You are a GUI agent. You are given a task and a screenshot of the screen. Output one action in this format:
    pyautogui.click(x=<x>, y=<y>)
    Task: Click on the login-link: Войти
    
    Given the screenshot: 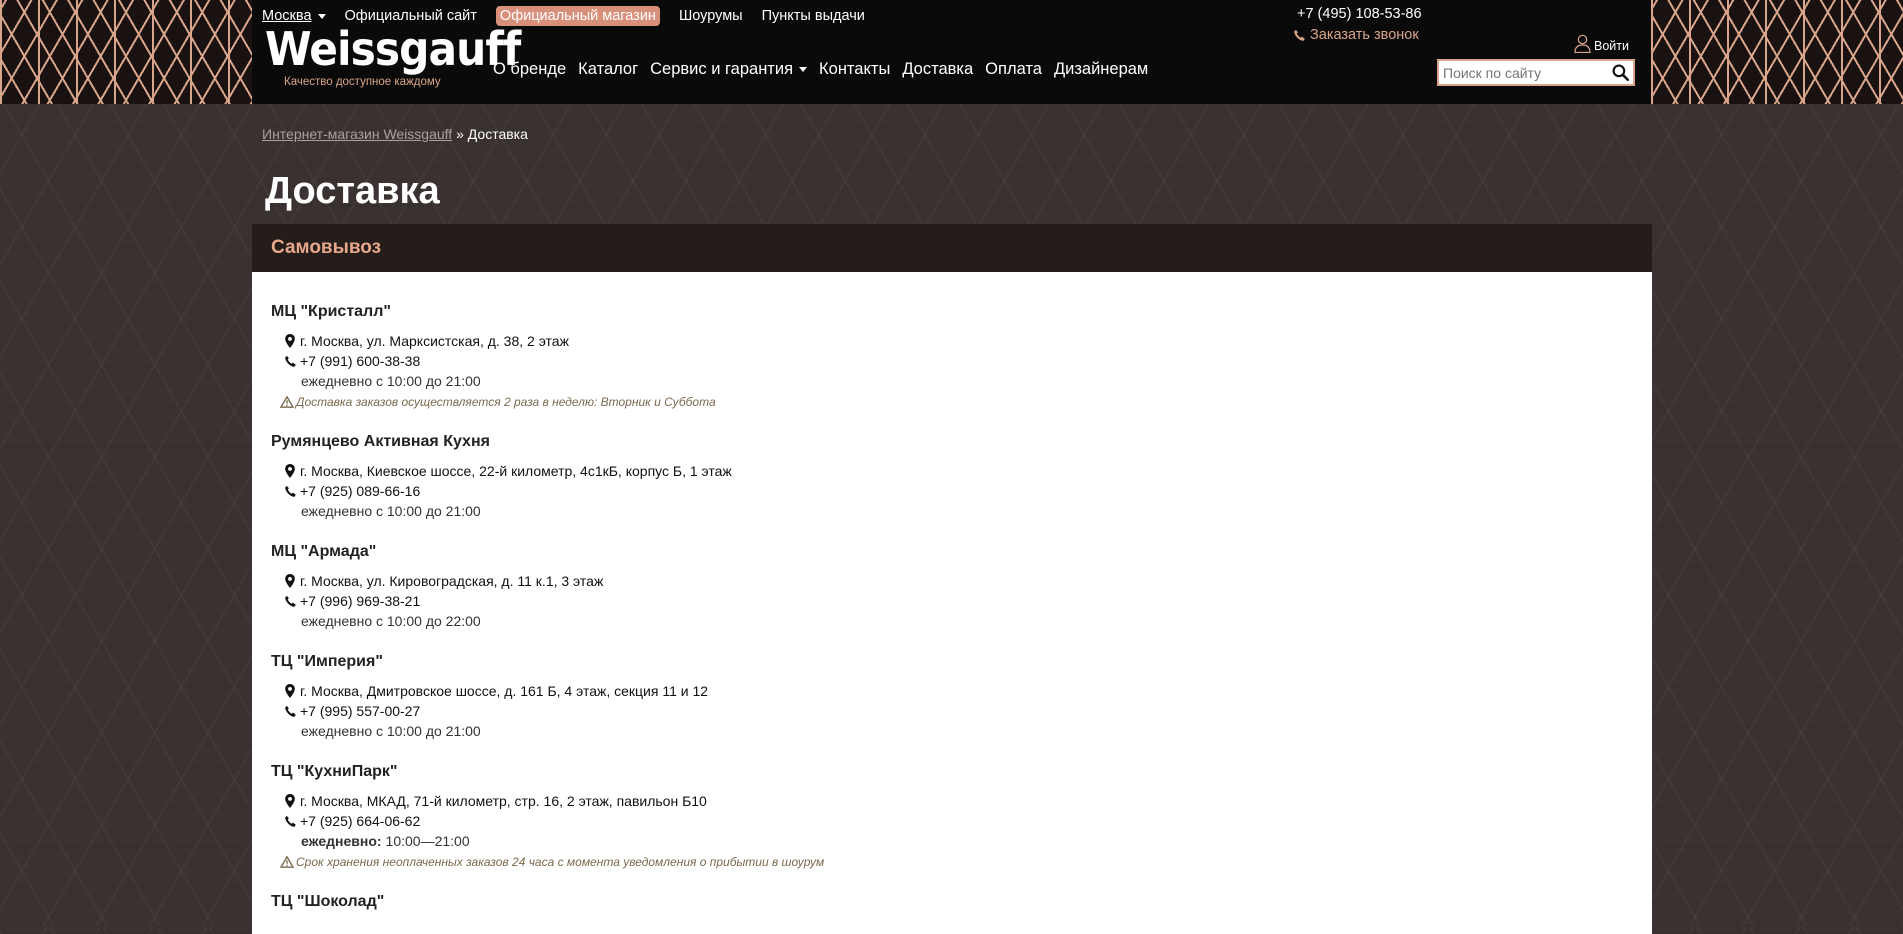 What is the action you would take?
    pyautogui.click(x=1601, y=43)
    